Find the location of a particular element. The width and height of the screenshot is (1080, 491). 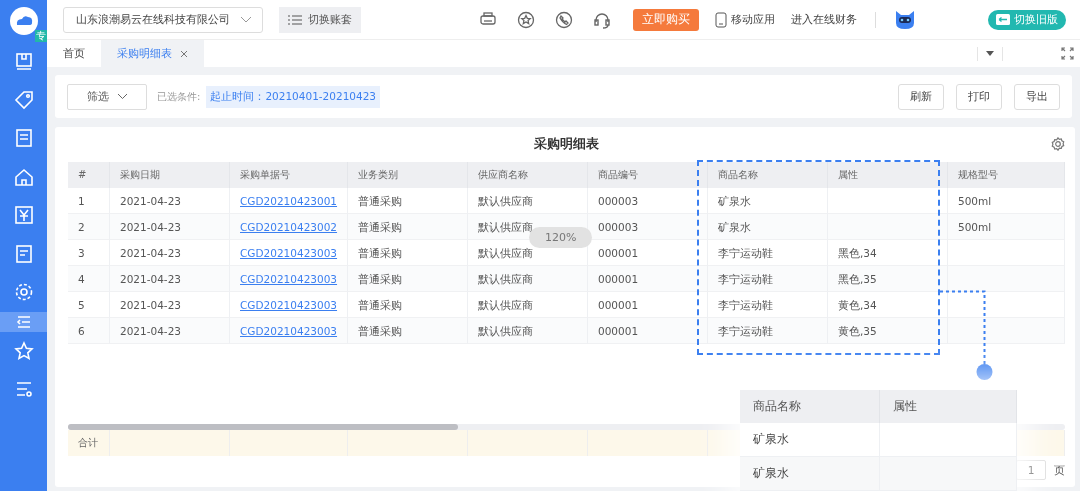

column-header: # is located at coordinates (89, 175).